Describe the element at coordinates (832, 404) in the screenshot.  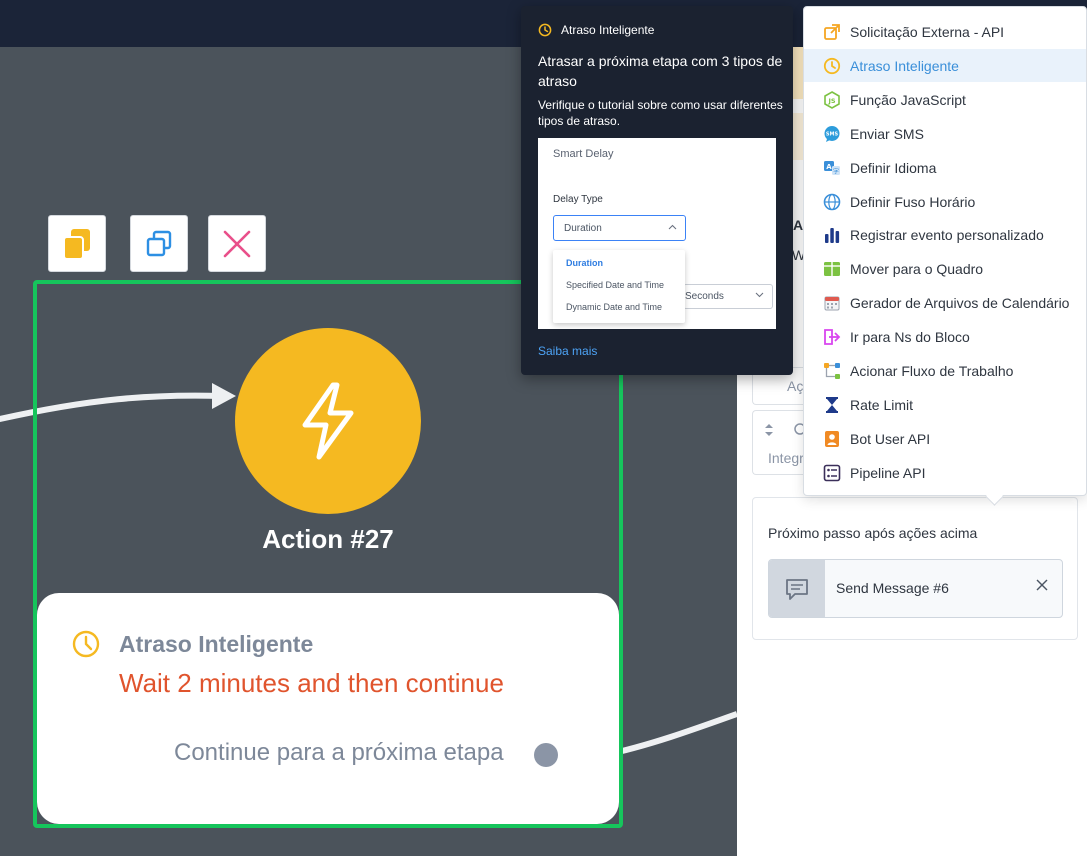
I see `hourglass-icon` at that location.